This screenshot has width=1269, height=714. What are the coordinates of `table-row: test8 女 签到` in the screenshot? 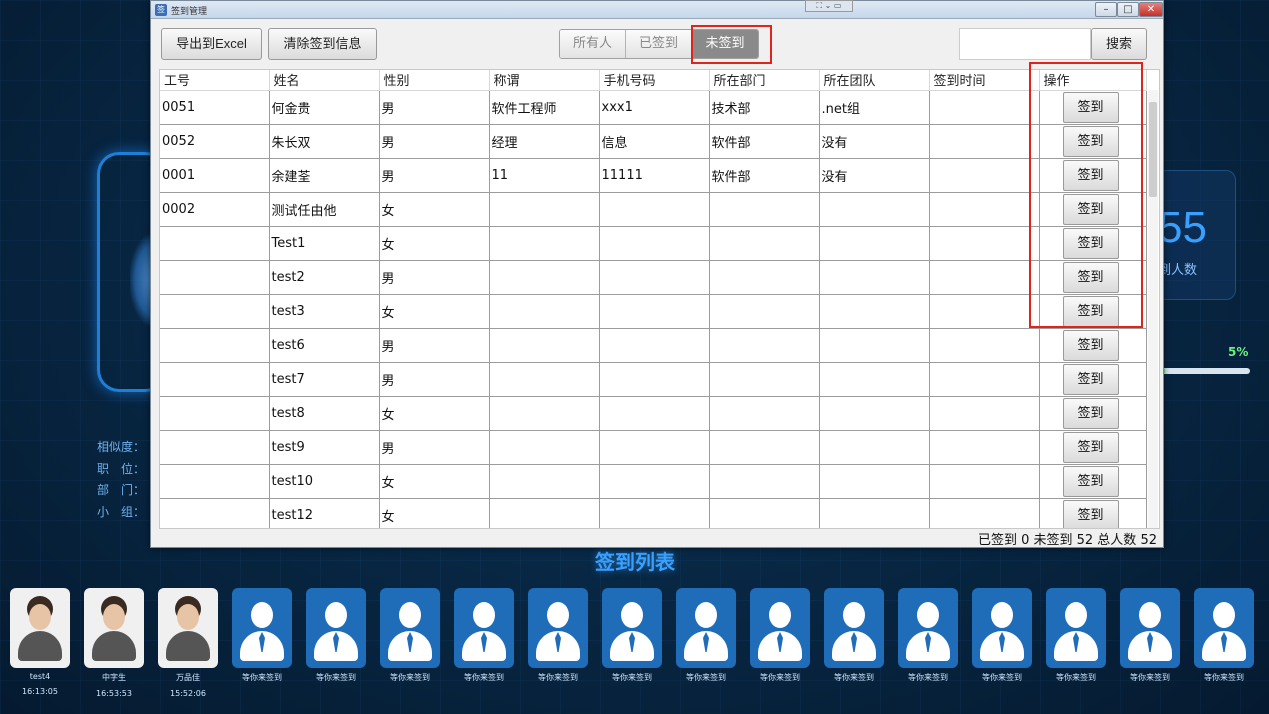 It's located at (653, 413).